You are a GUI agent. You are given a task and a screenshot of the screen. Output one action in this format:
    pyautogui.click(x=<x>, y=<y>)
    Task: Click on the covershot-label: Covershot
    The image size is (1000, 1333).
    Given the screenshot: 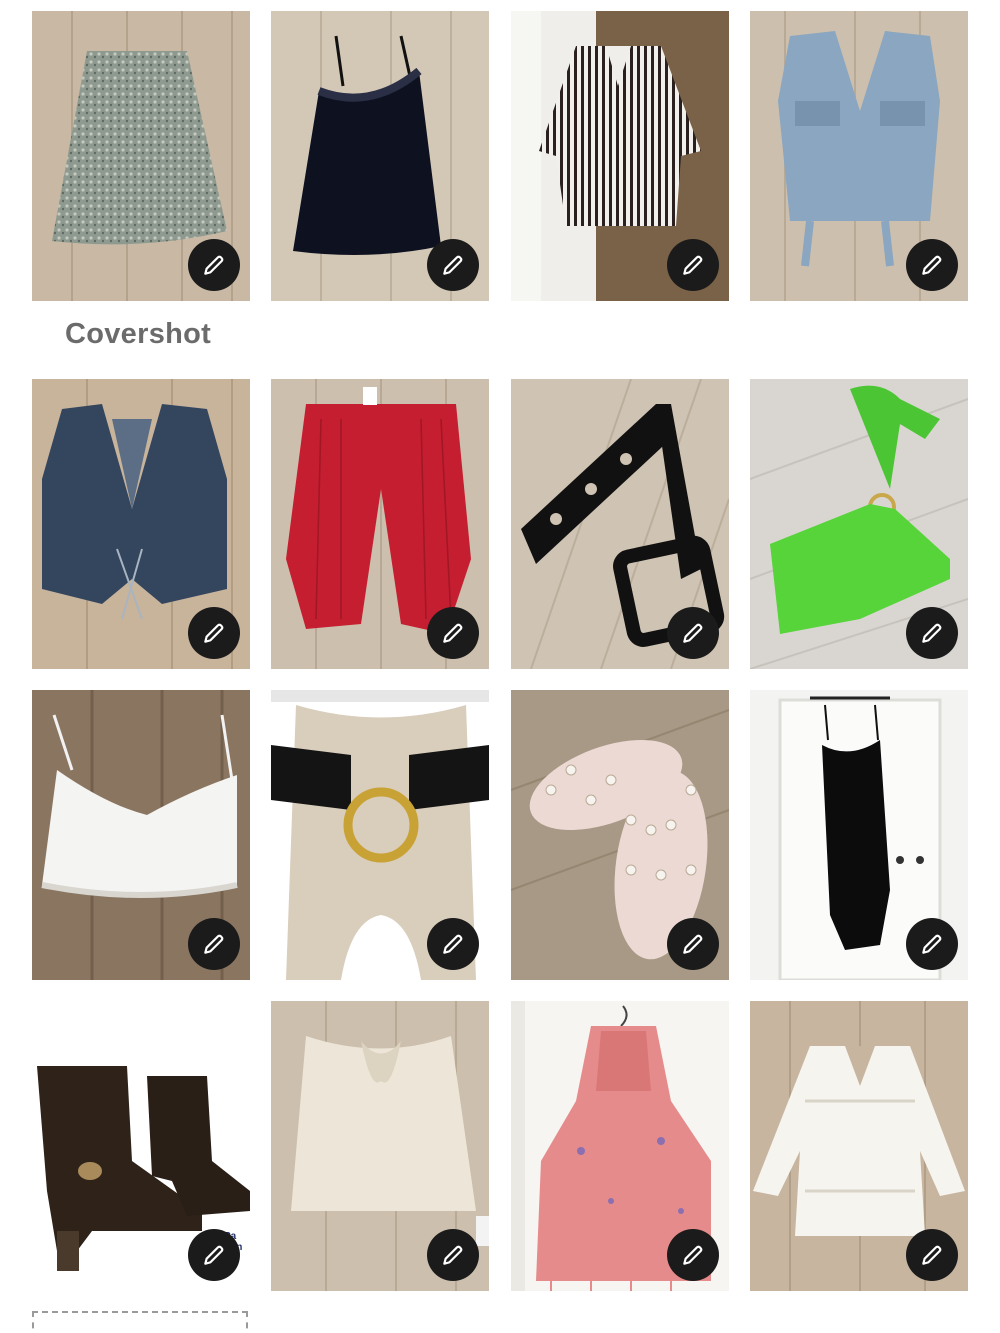 What is the action you would take?
    pyautogui.click(x=138, y=334)
    